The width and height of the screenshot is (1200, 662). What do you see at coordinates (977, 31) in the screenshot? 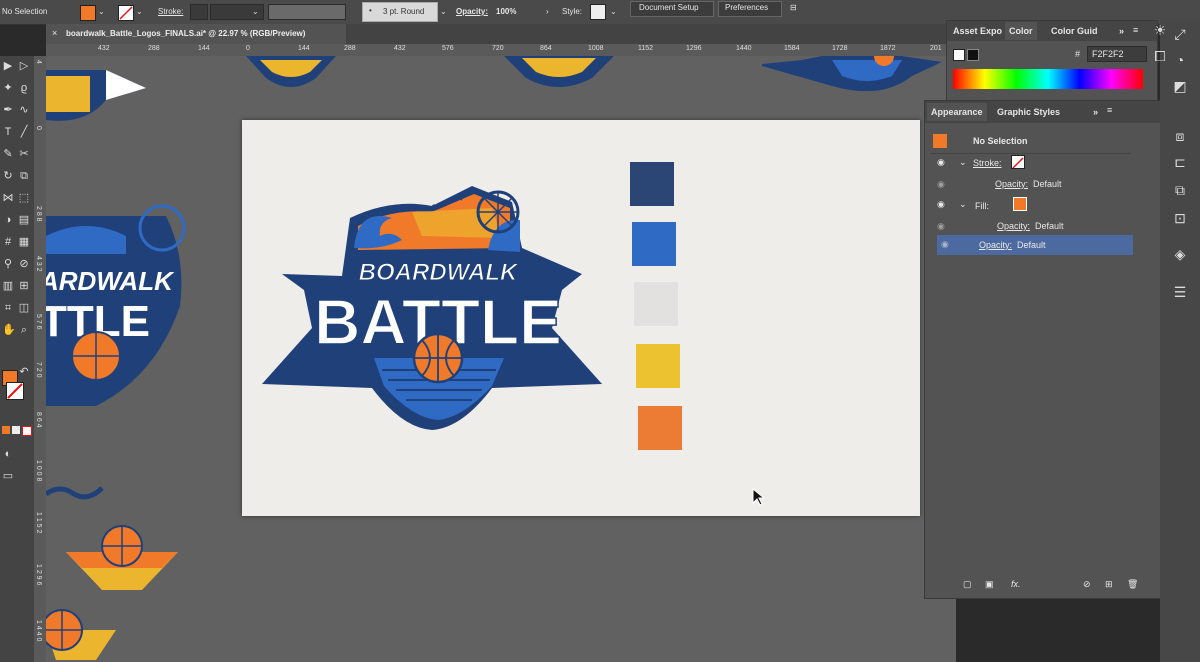
I see `tab-asset-export: Asset Expo` at bounding box center [977, 31].